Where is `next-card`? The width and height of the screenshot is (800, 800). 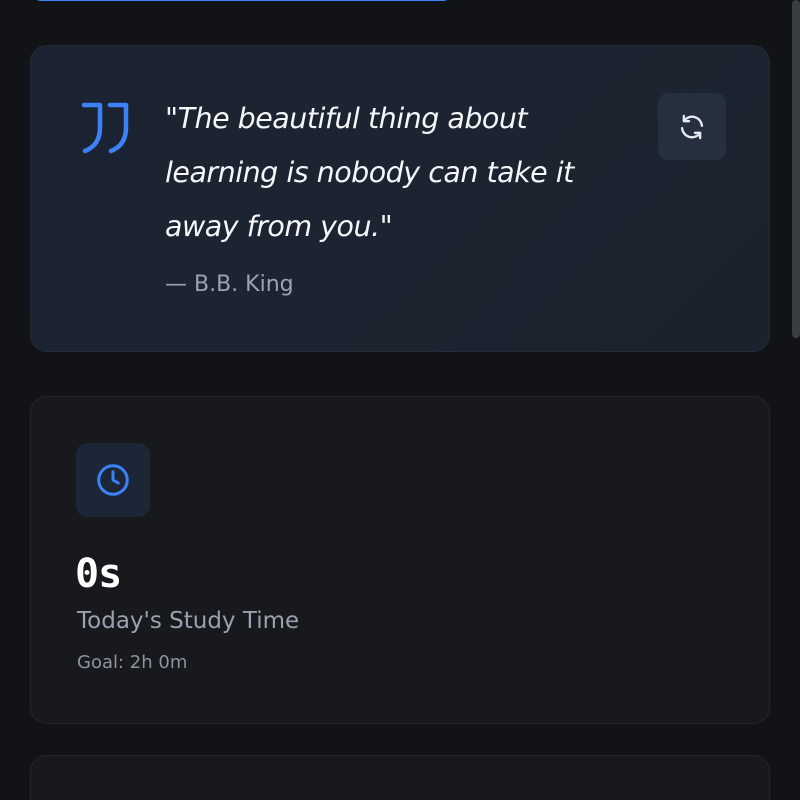
next-card is located at coordinates (400, 777).